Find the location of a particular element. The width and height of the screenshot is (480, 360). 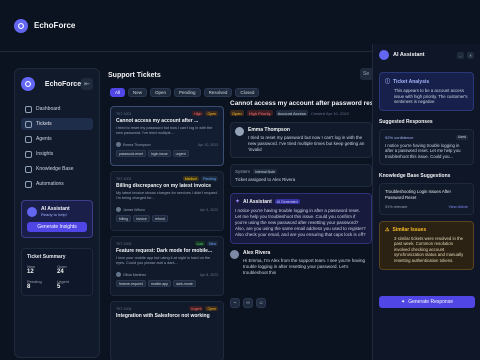

priority-badge: Low is located at coordinates (199, 243).